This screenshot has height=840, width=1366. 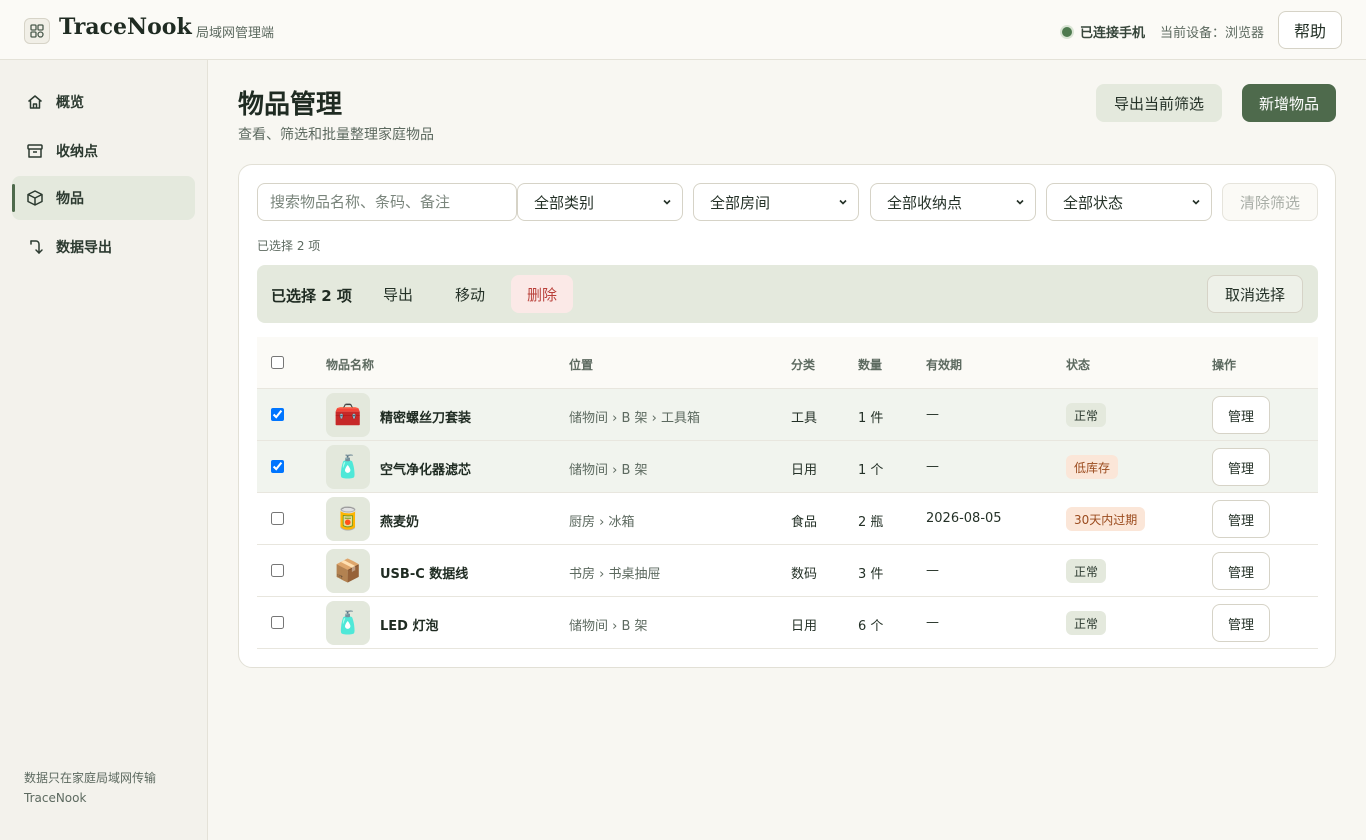 What do you see at coordinates (600, 202) in the screenshot?
I see `category-select: 全部类别` at bounding box center [600, 202].